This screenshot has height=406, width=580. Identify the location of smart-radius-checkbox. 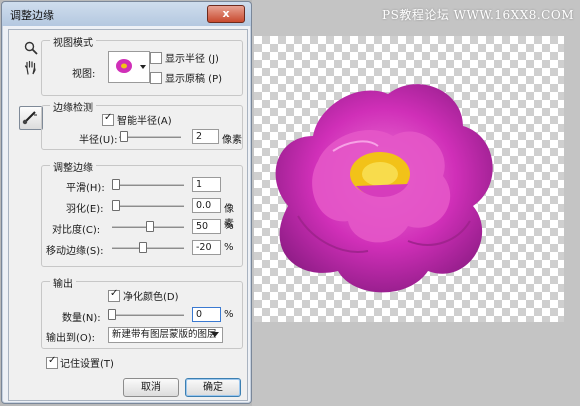
(108, 119).